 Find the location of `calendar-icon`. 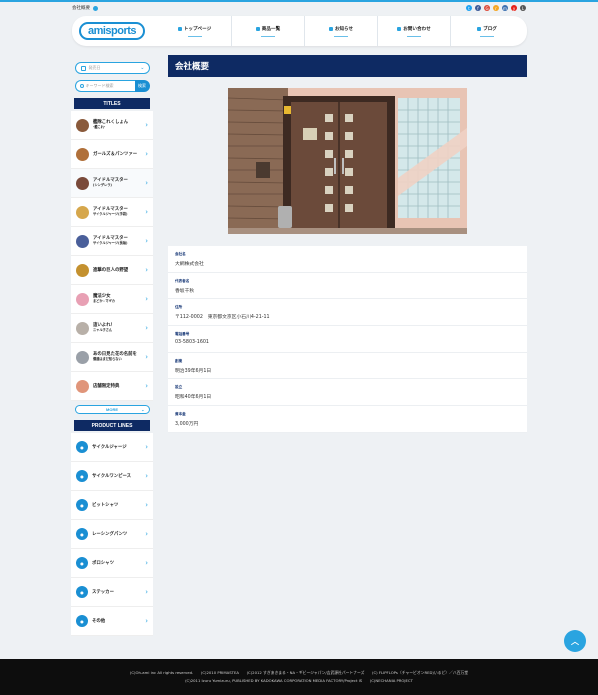

calendar-icon is located at coordinates (83, 68).